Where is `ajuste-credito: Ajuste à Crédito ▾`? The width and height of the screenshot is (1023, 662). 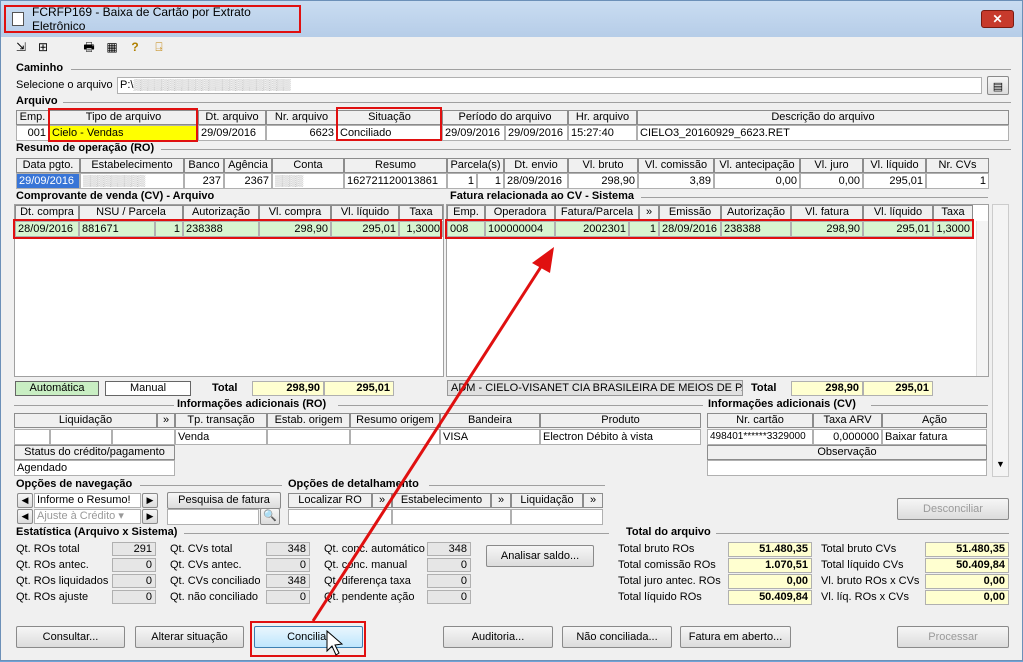
ajuste-credito: Ajuste à Crédito ▾ is located at coordinates (87, 516).